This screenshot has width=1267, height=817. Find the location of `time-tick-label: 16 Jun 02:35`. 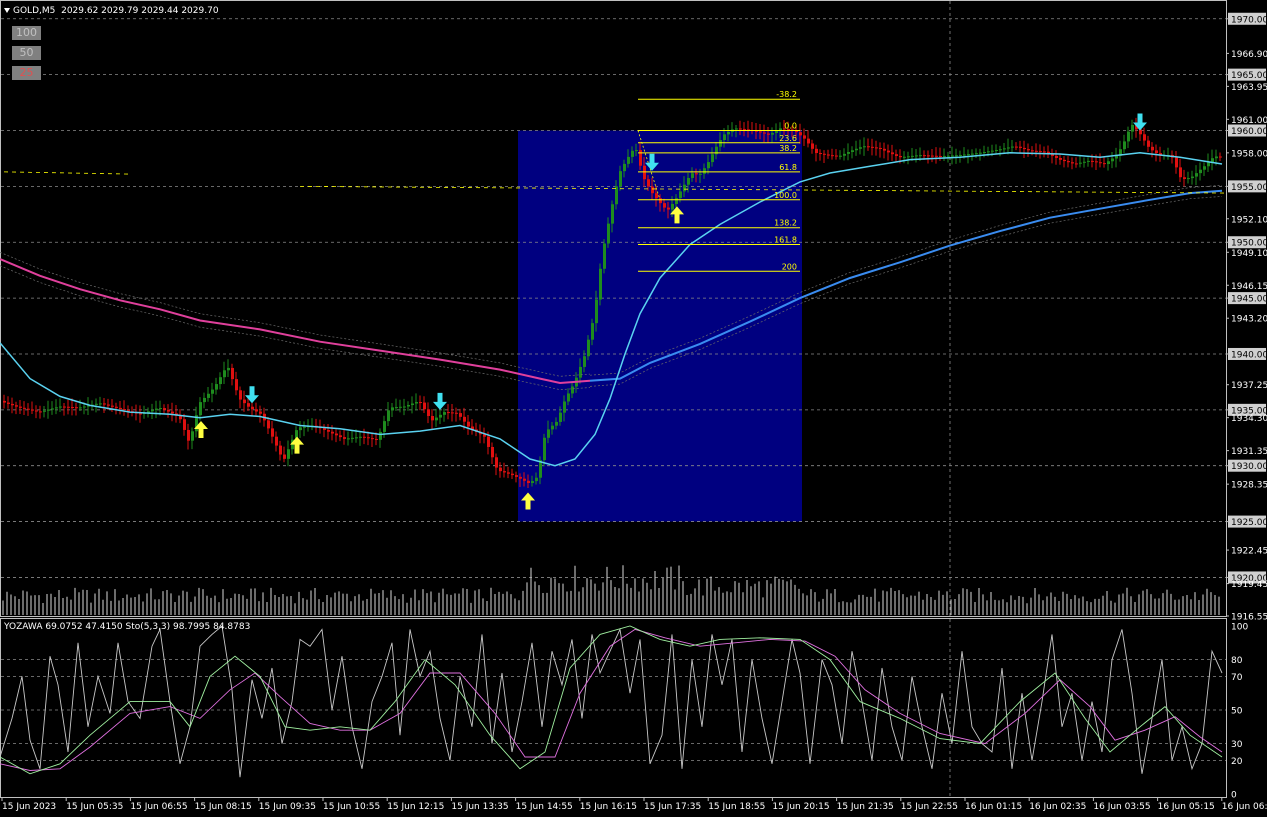

time-tick-label: 16 Jun 02:35 is located at coordinates (1057, 807).